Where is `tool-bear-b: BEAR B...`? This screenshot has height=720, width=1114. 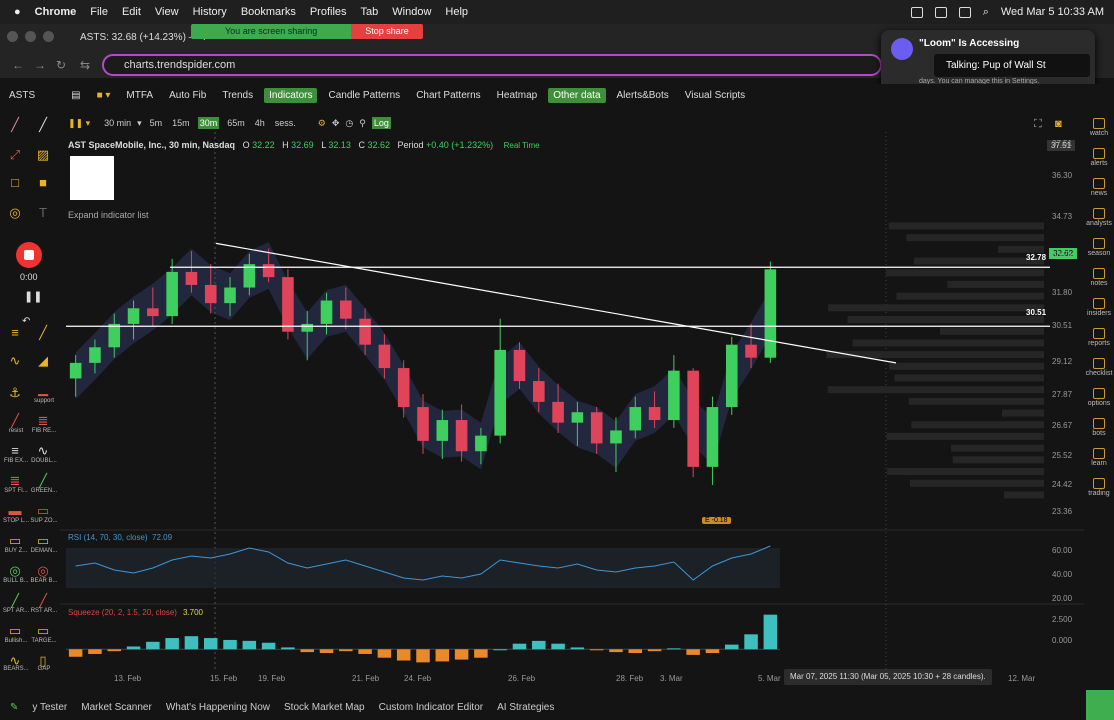
tool-bear-b: BEAR B... is located at coordinates (44, 581).